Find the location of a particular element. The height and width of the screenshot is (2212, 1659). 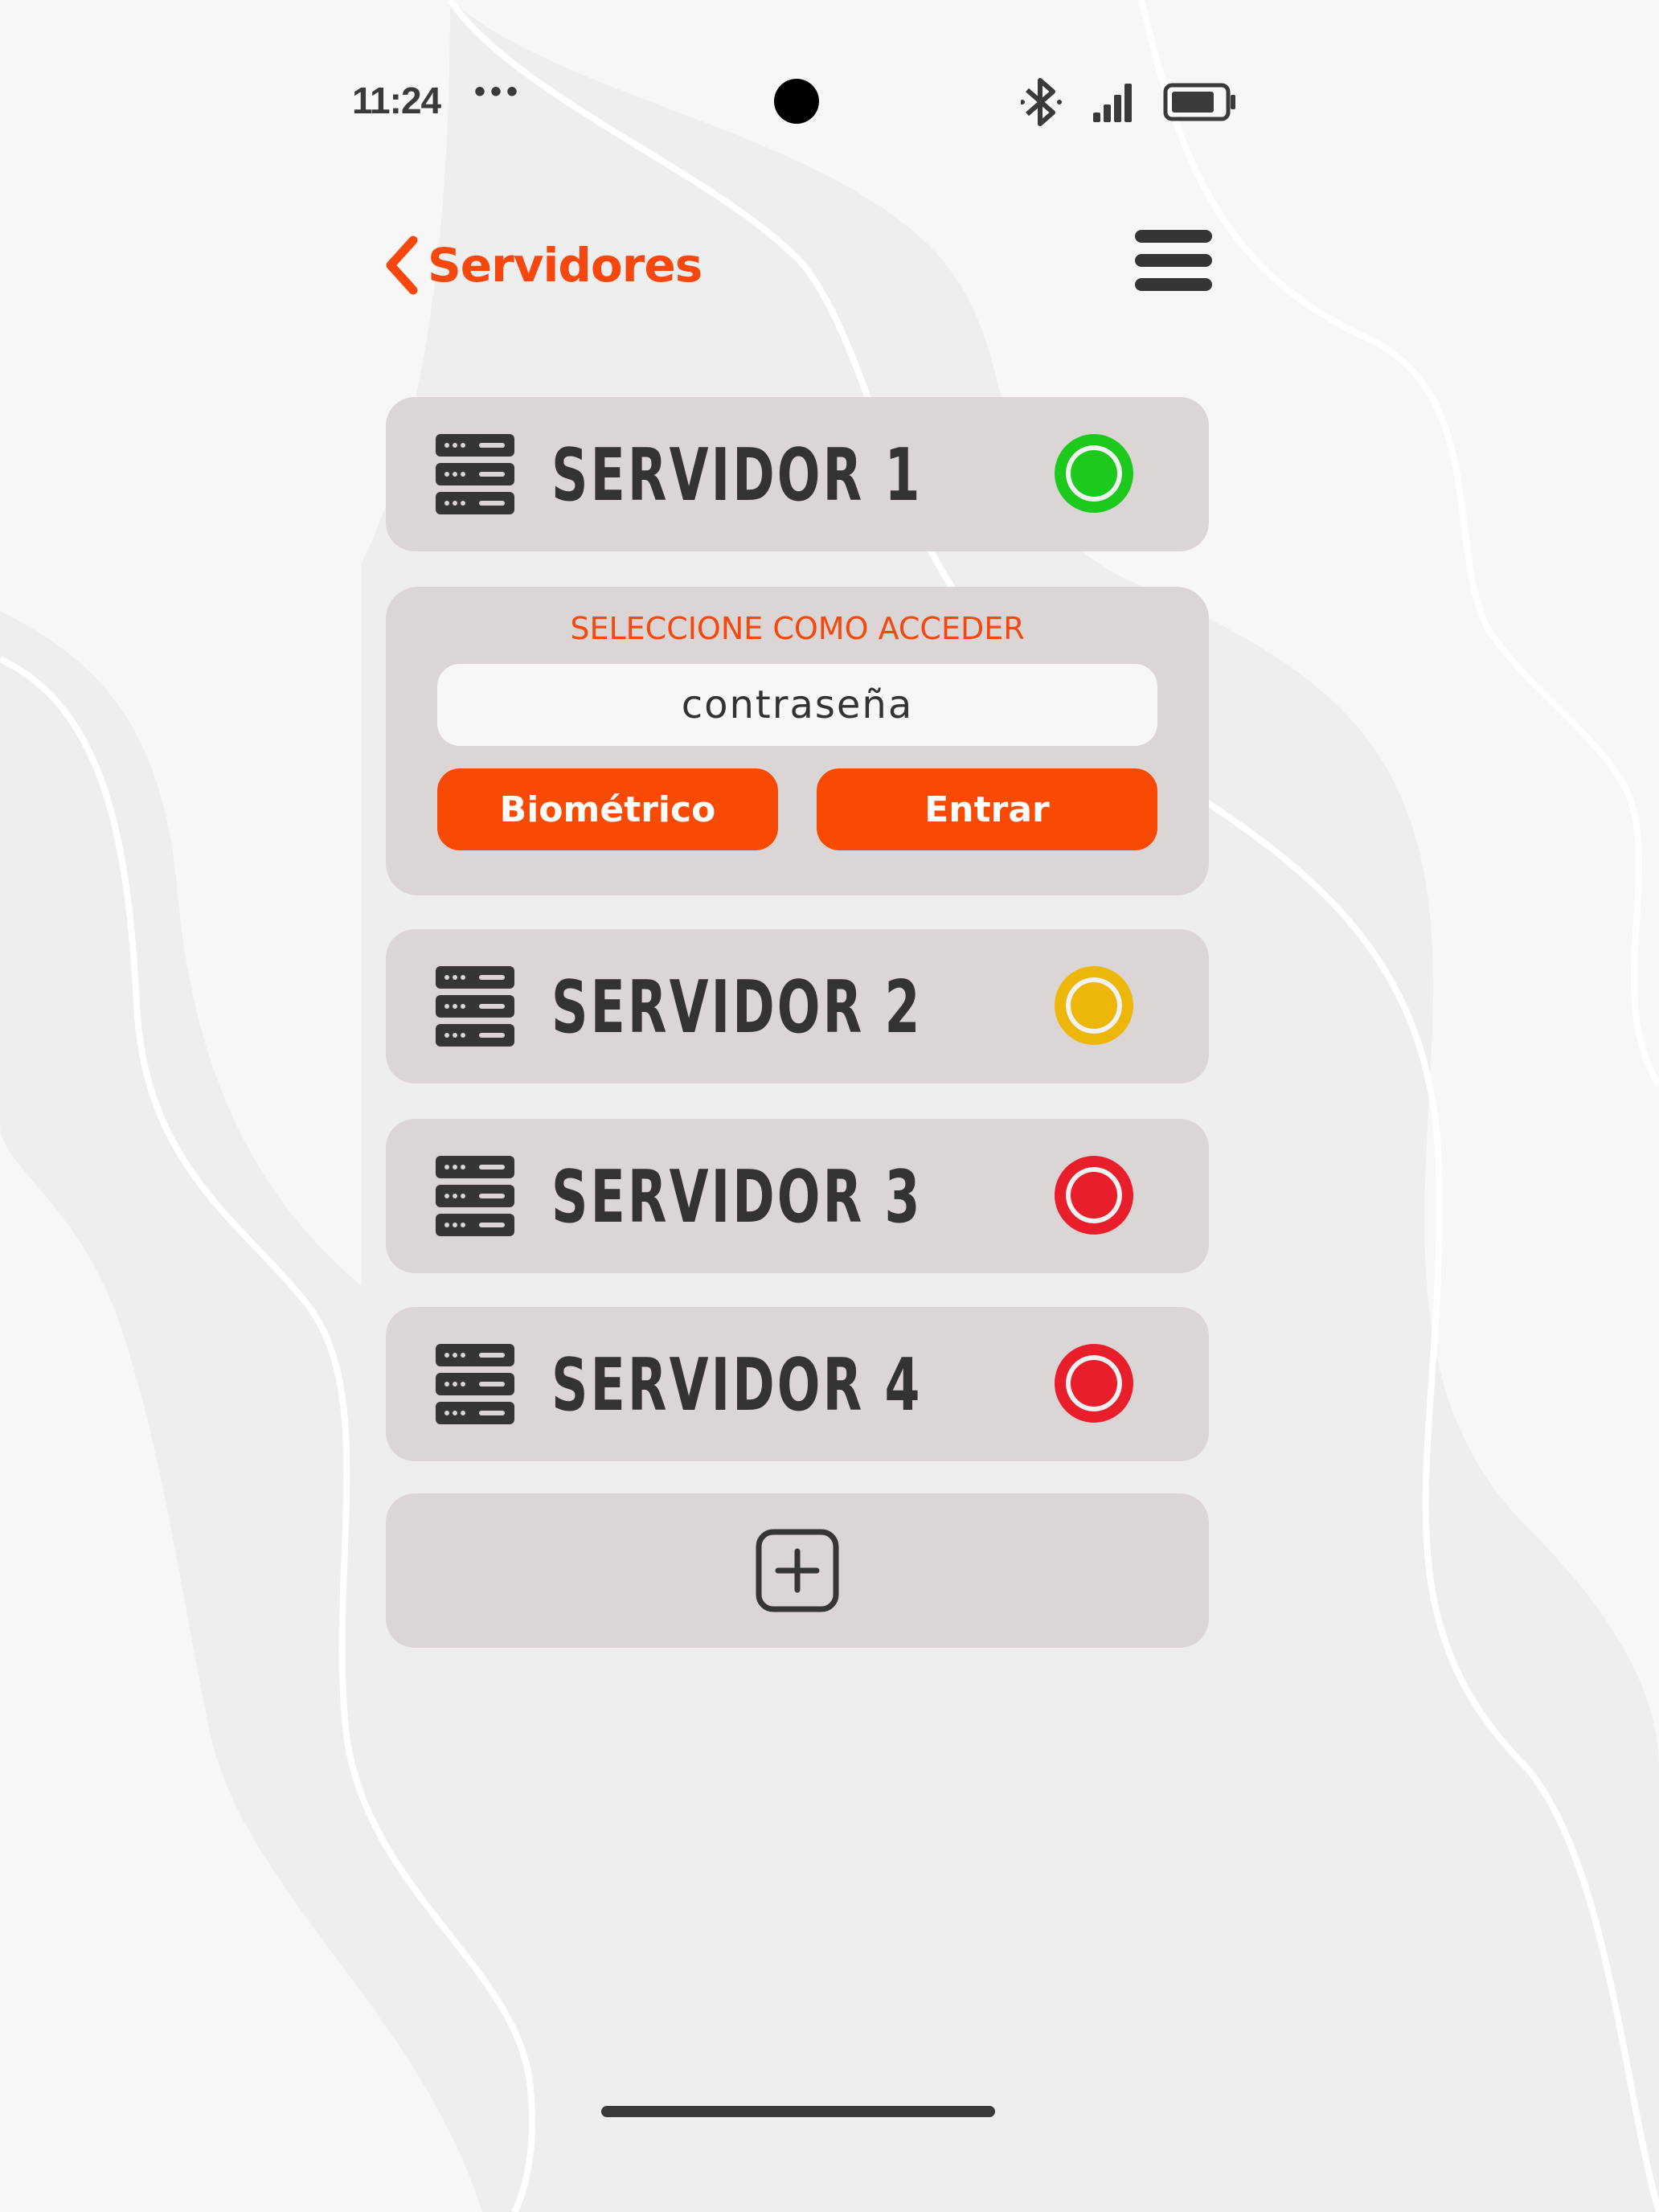

server-name: SERVIDOR 1 is located at coordinates (737, 475).